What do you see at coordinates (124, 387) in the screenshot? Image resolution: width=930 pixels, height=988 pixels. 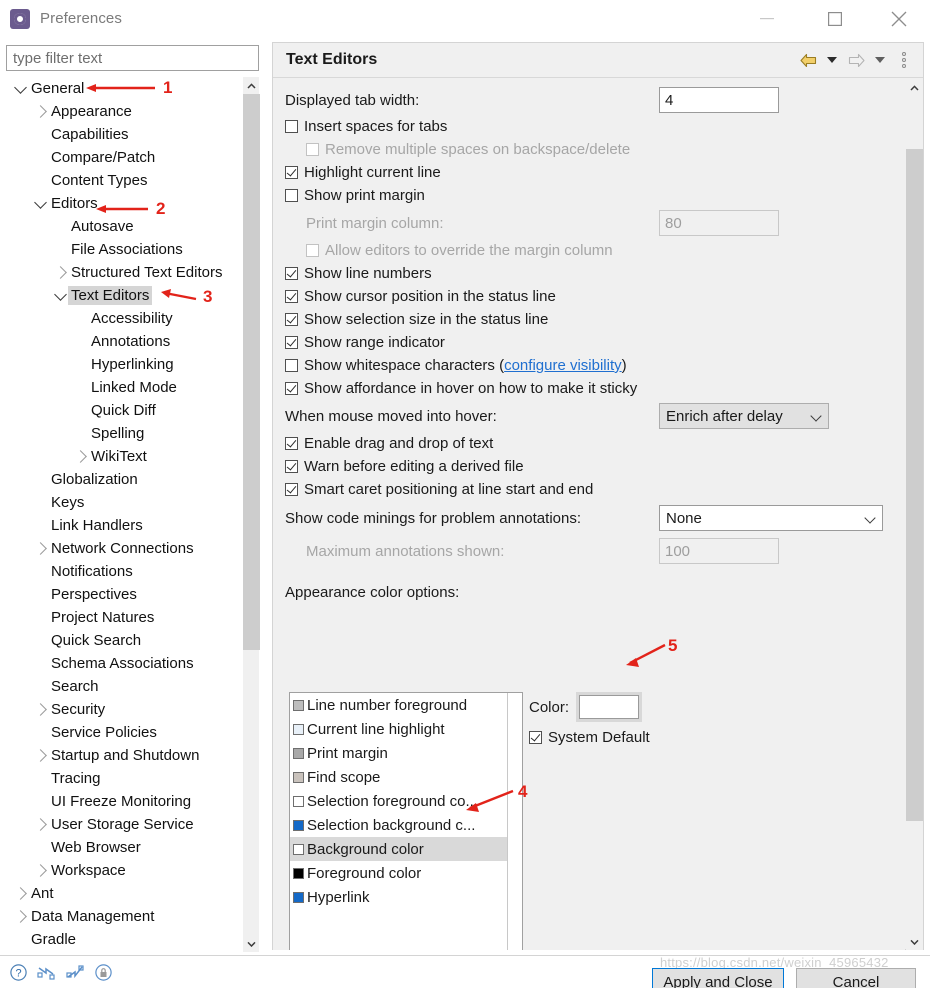 I see `tree-item-linked-mode: Linked Mode` at bounding box center [124, 387].